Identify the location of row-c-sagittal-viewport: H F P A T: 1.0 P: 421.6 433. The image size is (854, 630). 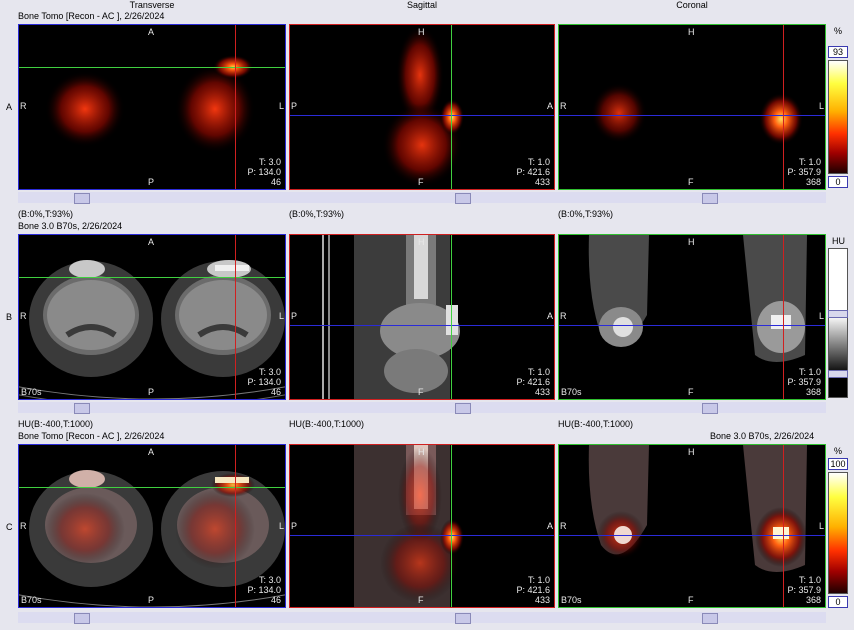
(422, 526).